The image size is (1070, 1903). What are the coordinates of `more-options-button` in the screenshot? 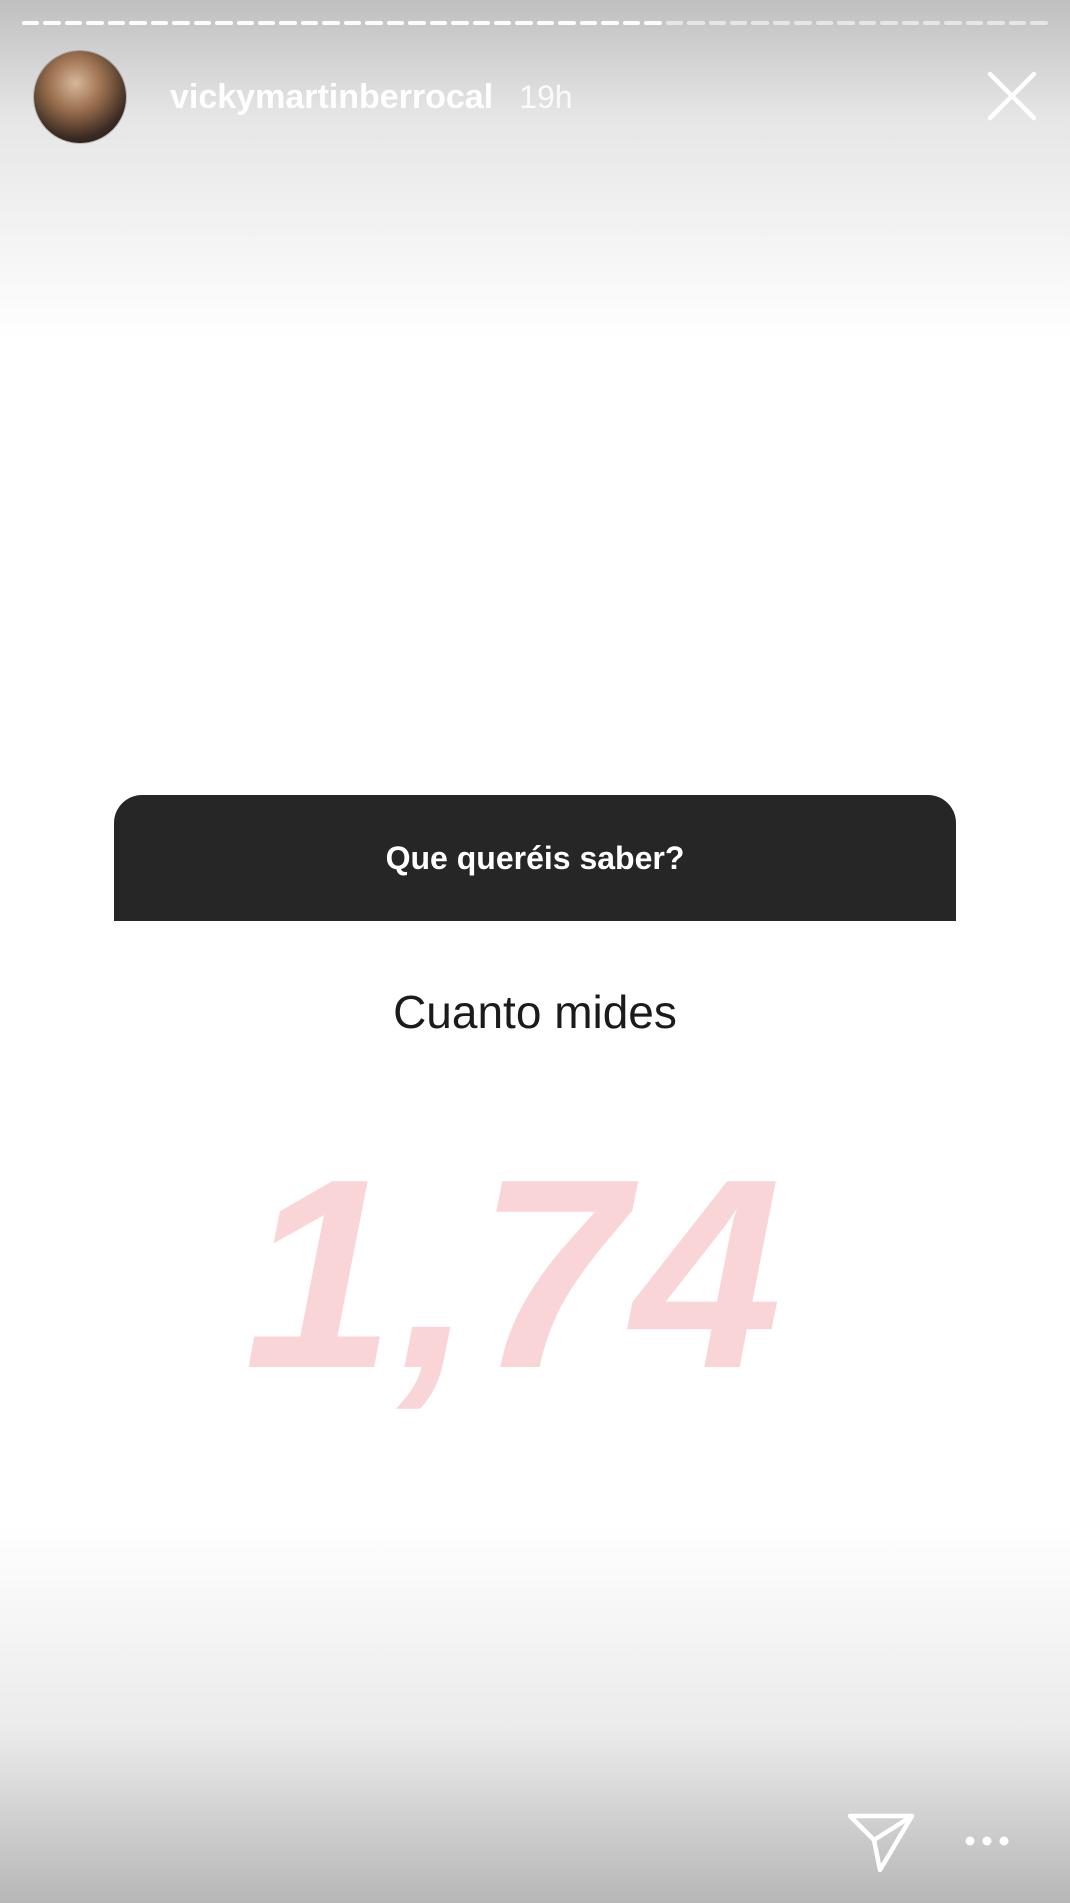 It's located at (987, 1841).